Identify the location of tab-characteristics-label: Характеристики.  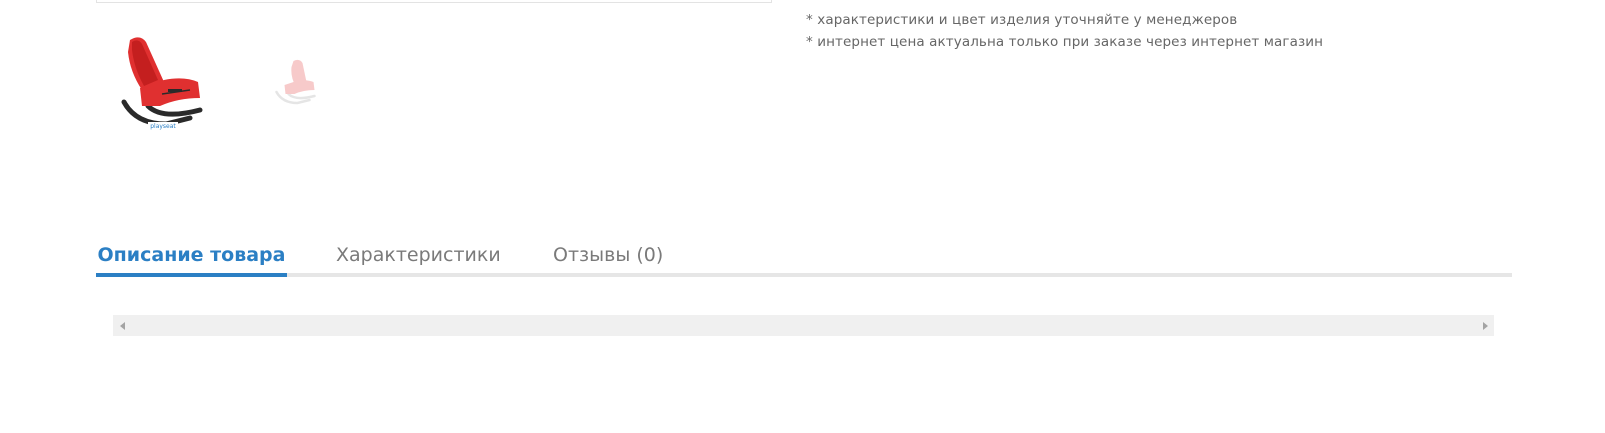
(418, 255).